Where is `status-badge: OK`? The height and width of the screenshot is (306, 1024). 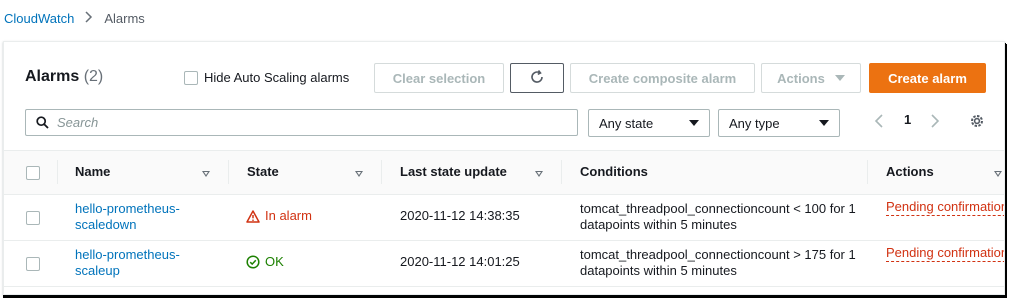
status-badge: OK is located at coordinates (265, 262).